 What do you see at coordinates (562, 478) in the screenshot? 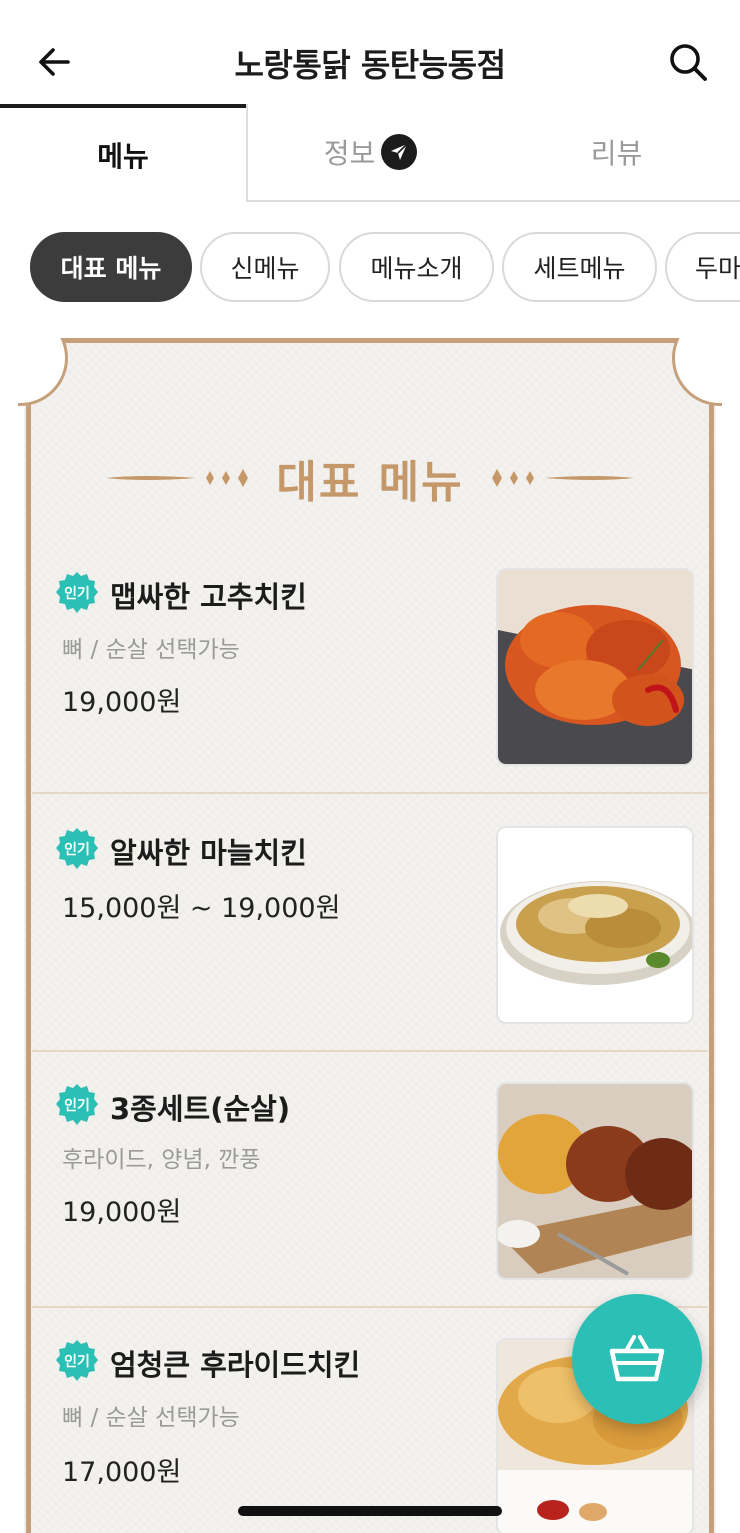
I see `ornament-right-icon` at bounding box center [562, 478].